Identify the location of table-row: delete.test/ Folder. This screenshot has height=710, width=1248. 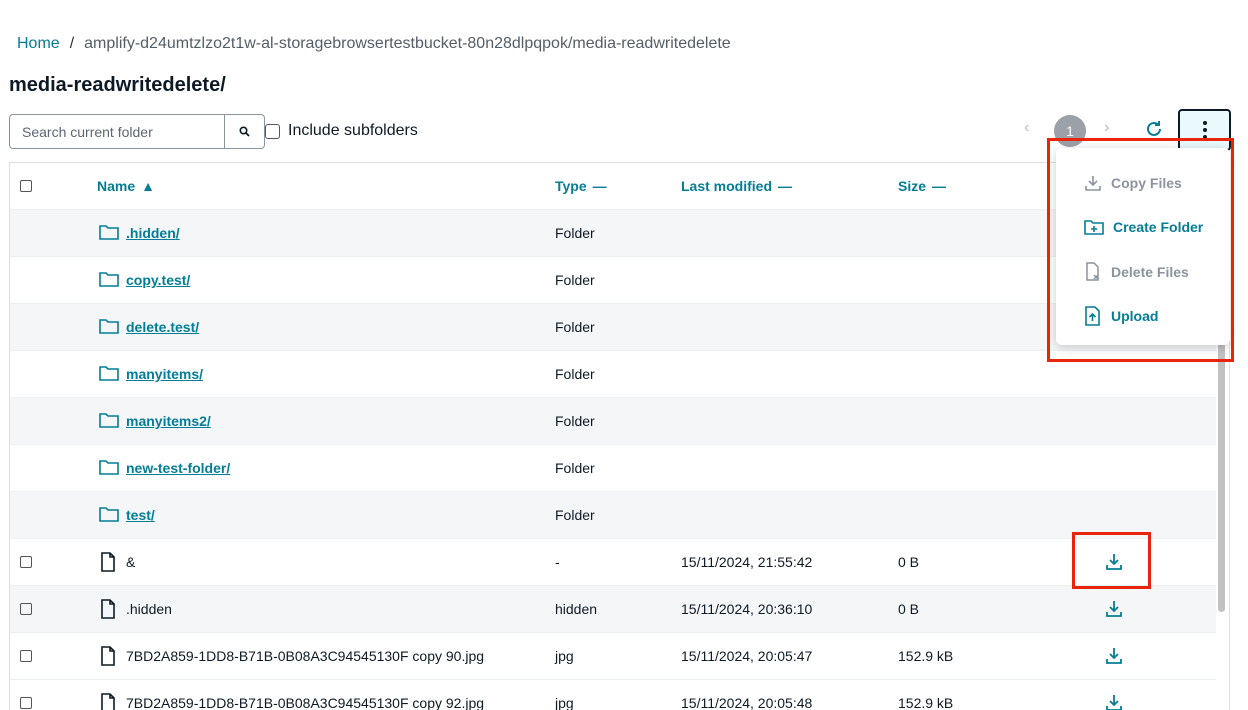
(613, 327).